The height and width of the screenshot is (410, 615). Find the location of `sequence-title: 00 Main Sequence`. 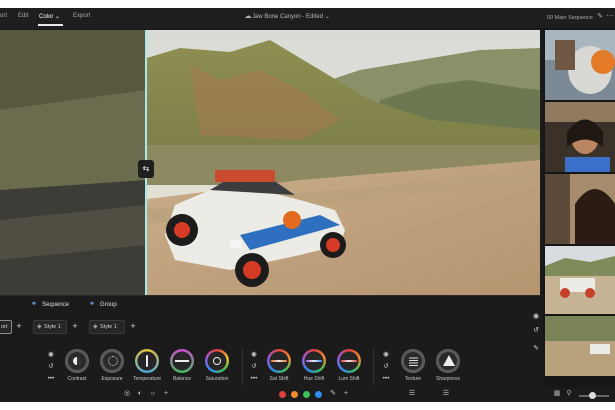

sequence-title: 00 Main Sequence is located at coordinates (570, 18).